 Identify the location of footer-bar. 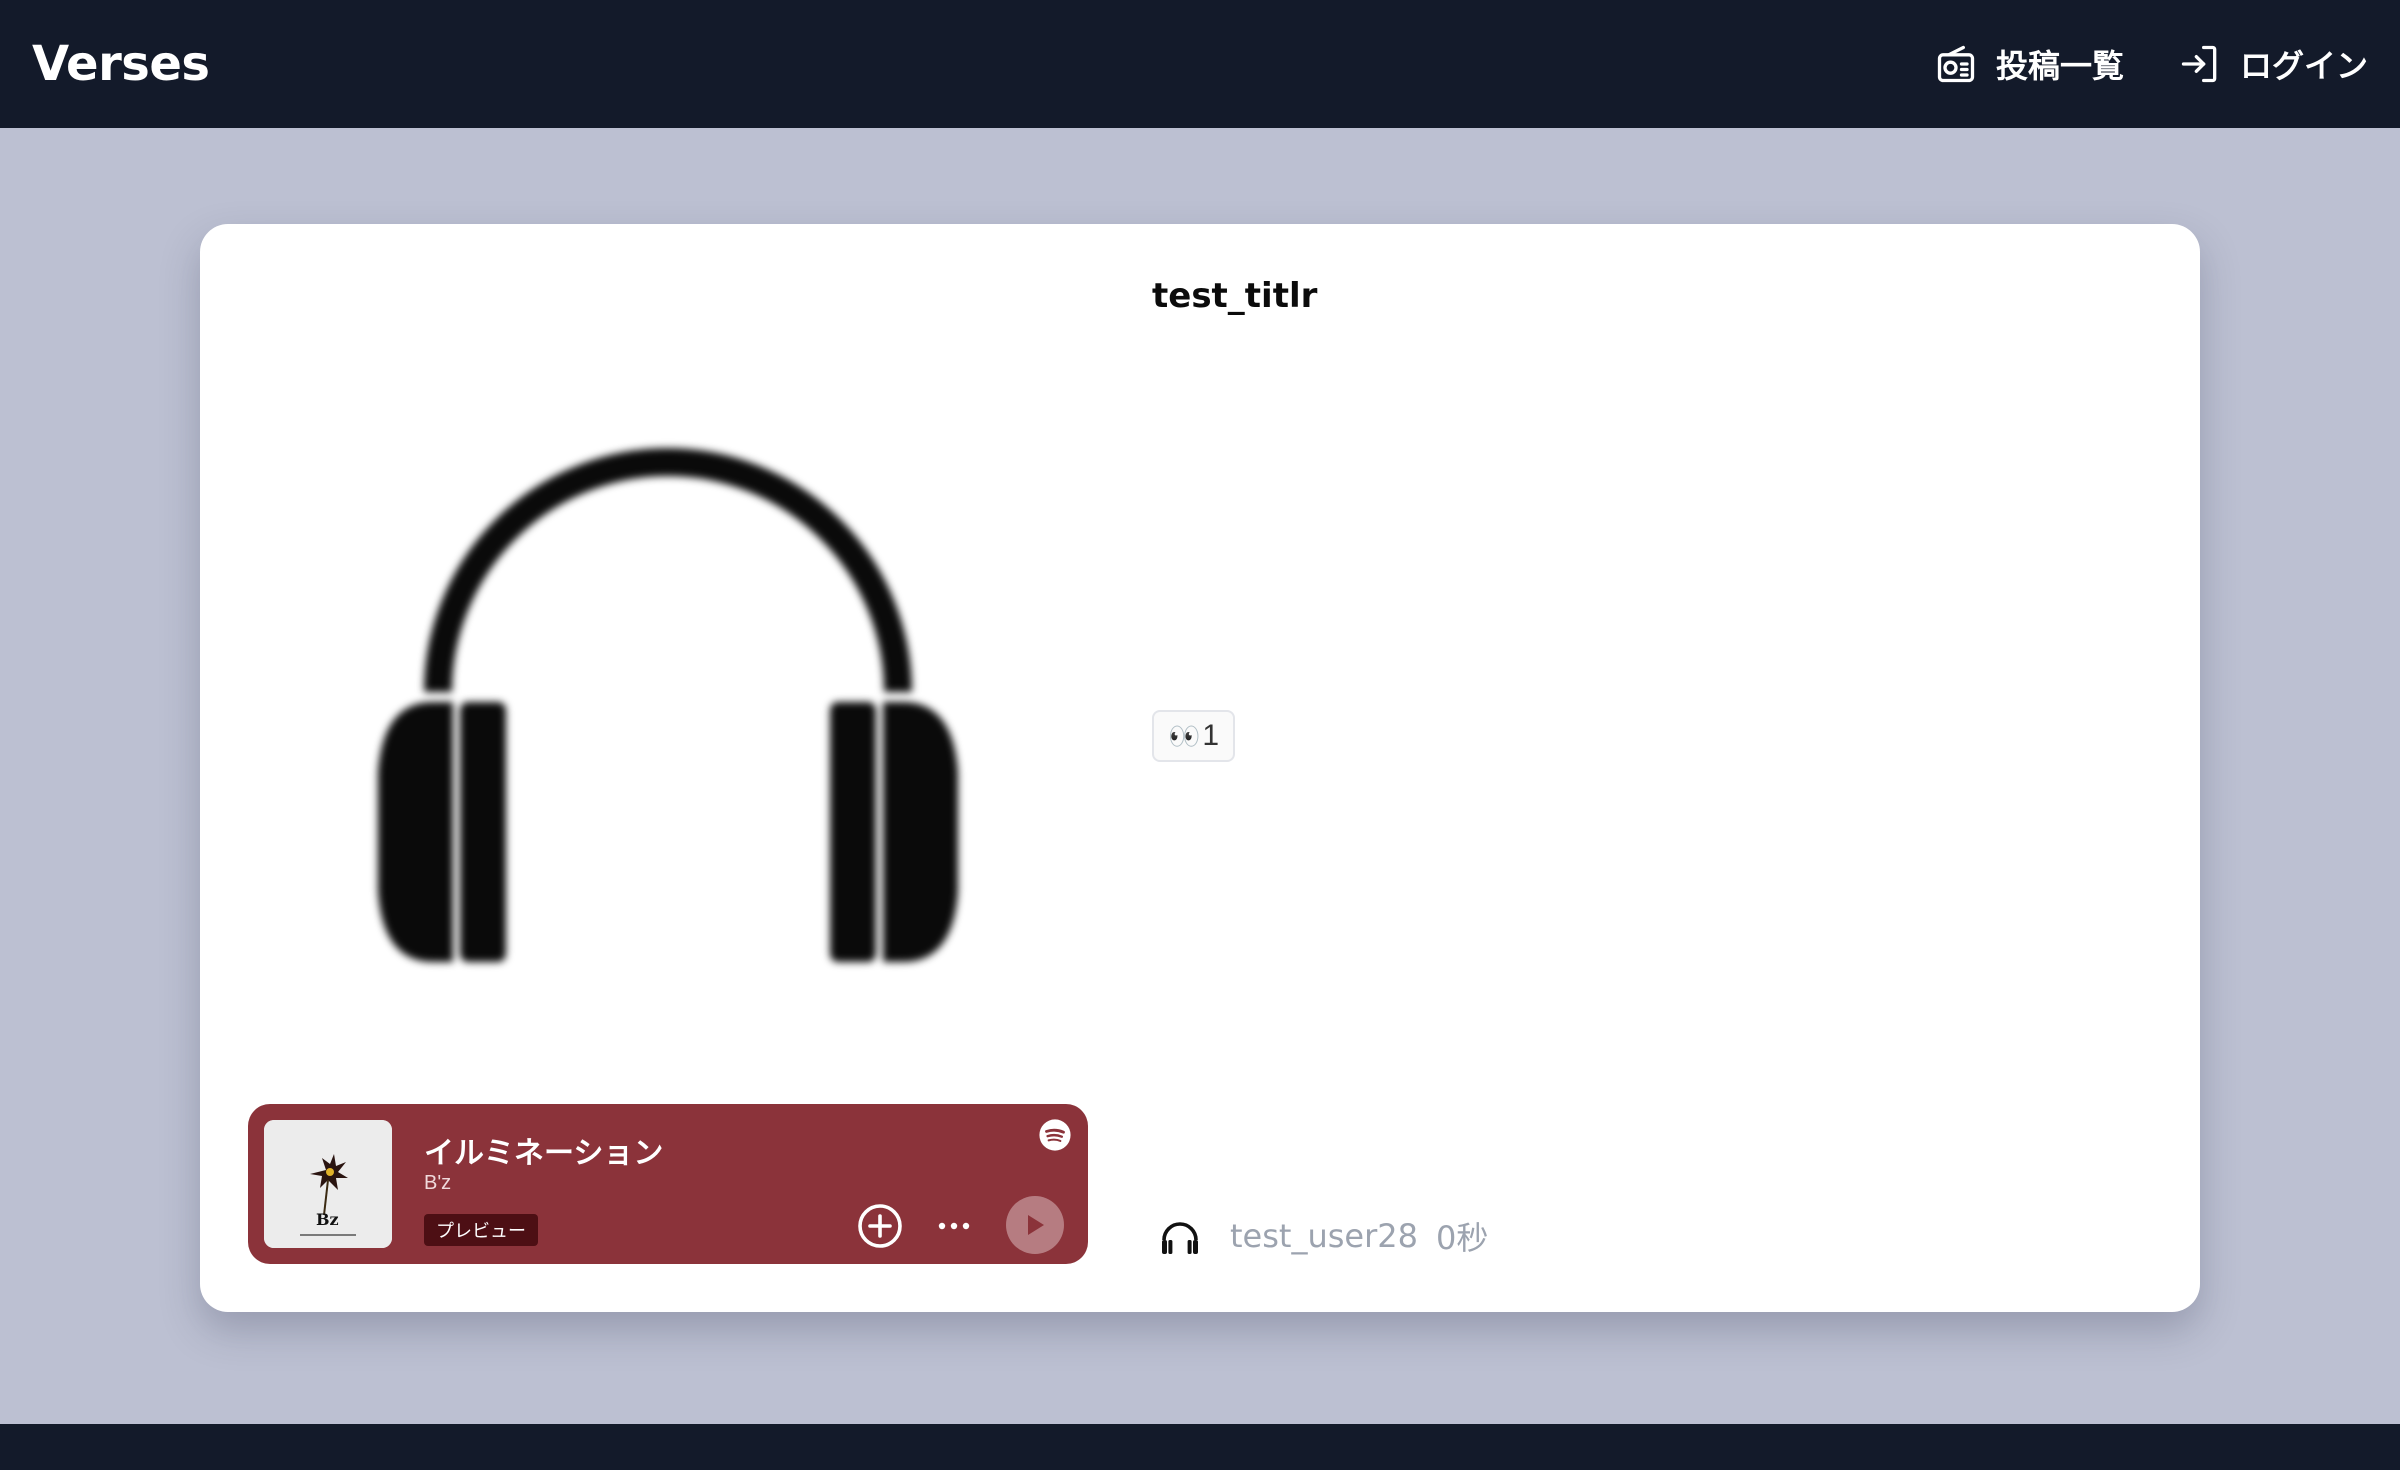
(1200, 1447).